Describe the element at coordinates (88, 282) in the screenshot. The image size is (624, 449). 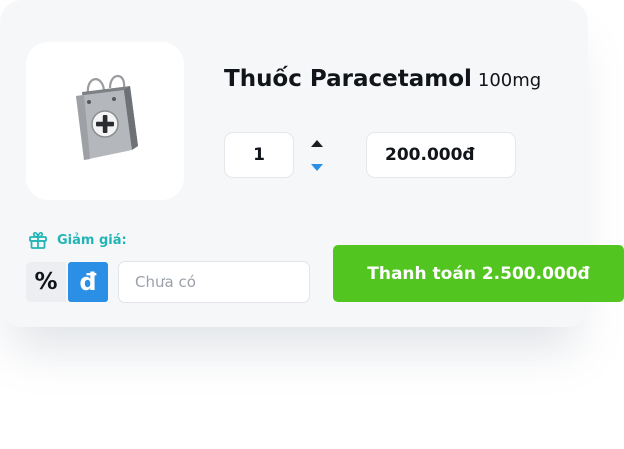
I see `currency-toggle-button: đ` at that location.